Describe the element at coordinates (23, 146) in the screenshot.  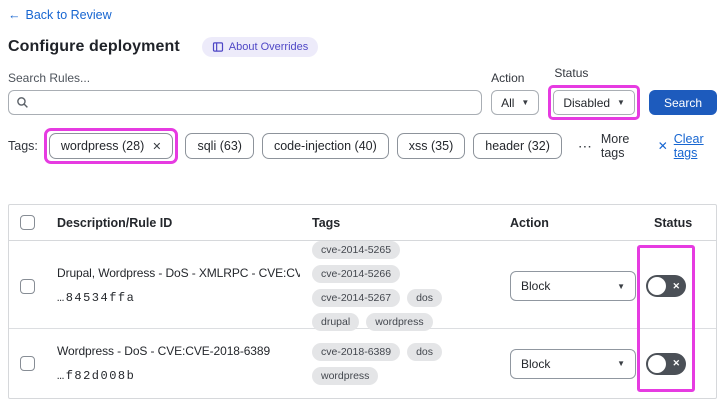
I see `tags-label: Tags:` at that location.